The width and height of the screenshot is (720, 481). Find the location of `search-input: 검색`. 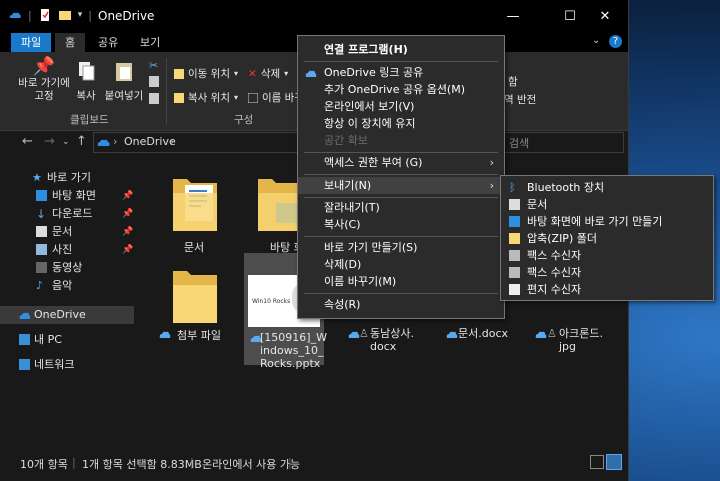

search-input: 검색 is located at coordinates (564, 142).